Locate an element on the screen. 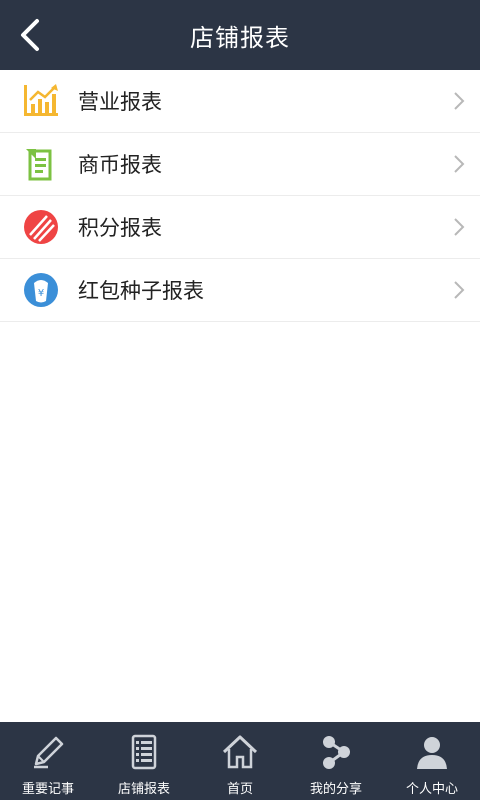 The image size is (480, 800). person-icon is located at coordinates (432, 752).